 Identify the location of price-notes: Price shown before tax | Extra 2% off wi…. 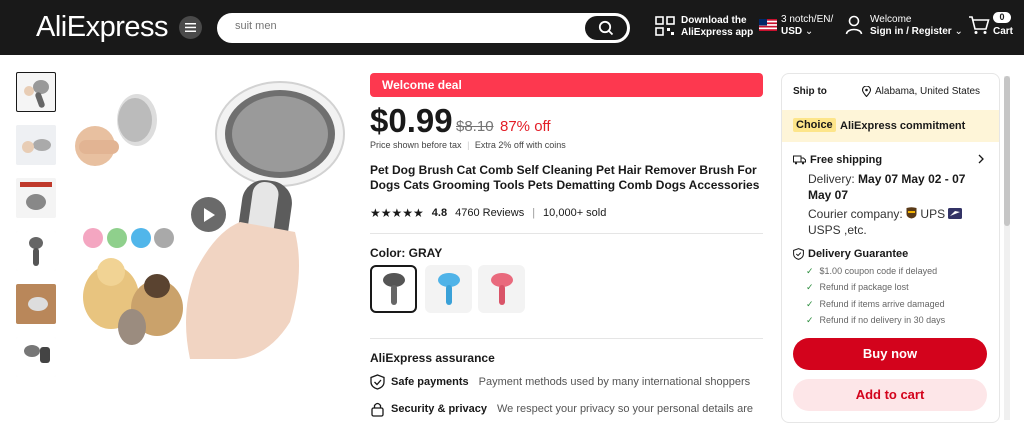
(468, 145).